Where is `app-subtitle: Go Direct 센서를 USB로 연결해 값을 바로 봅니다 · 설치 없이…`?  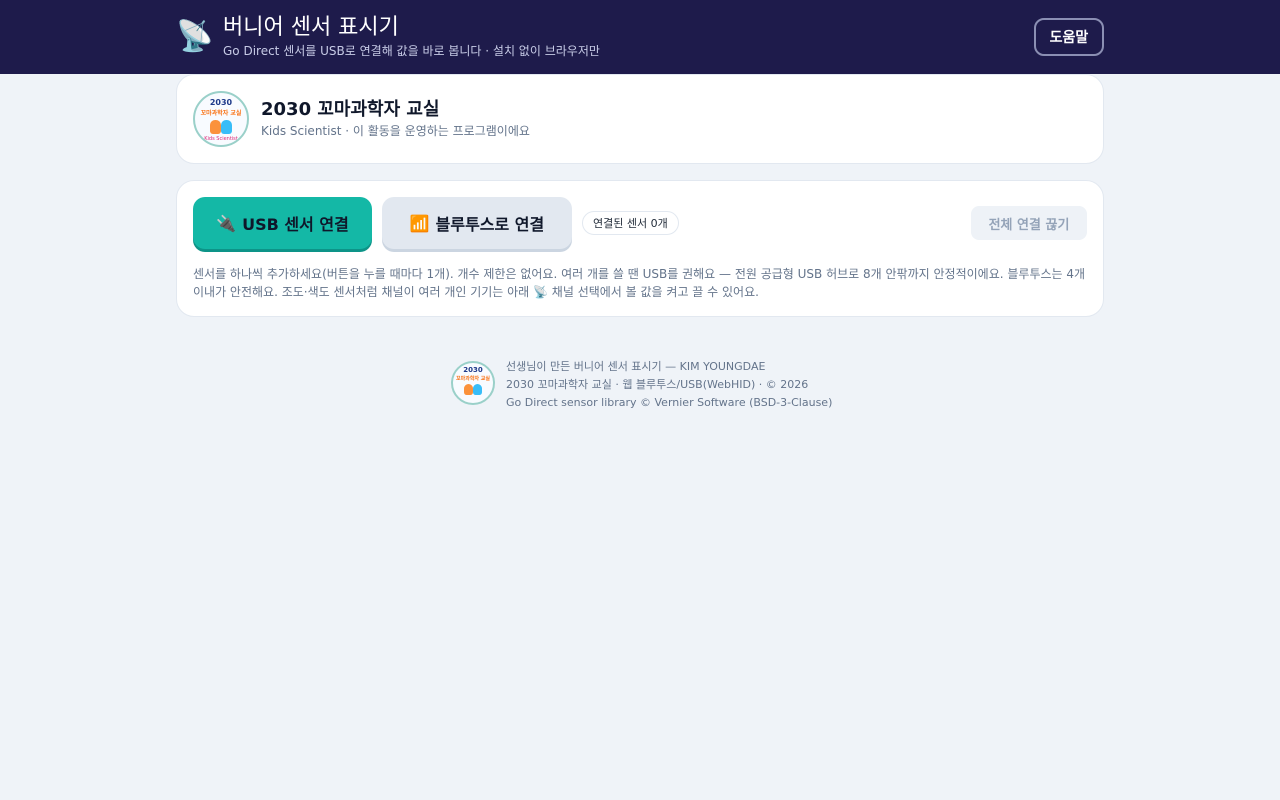 app-subtitle: Go Direct 센서를 USB로 연결해 값을 바로 봅니다 · 설치 없이… is located at coordinates (411, 51).